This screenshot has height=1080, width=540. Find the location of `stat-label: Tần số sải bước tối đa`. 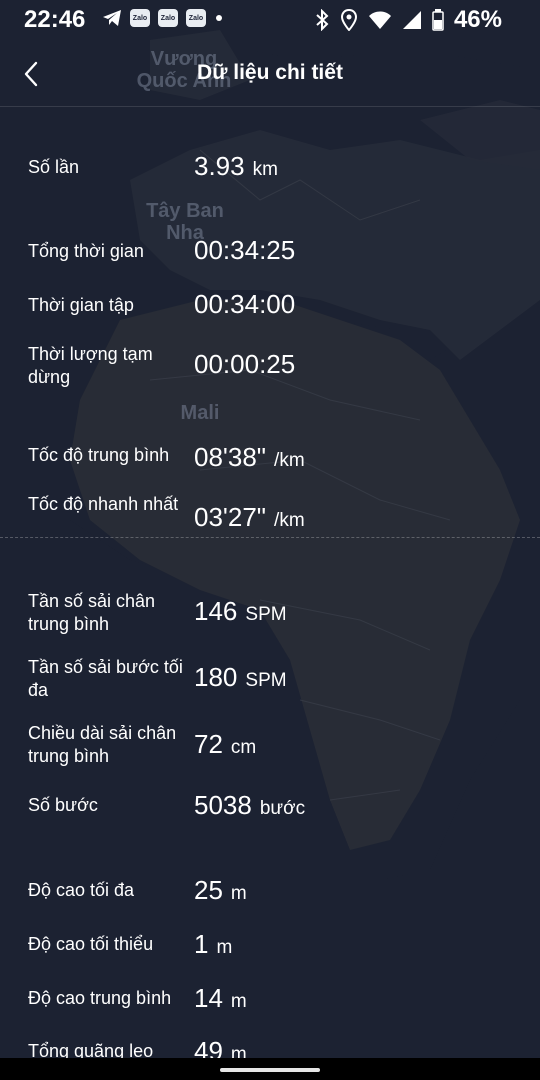

stat-label: Tần số sải bước tối đa is located at coordinates (105, 678).